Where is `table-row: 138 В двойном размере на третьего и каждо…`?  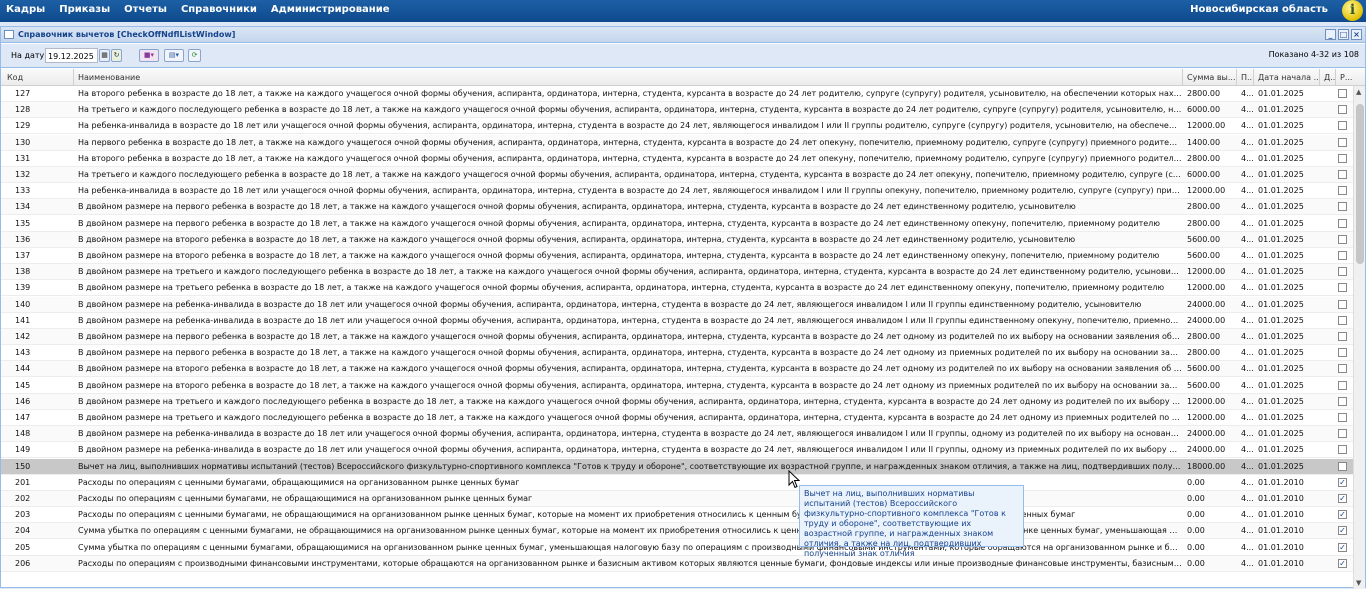 table-row: 138 В двойном размере на третьего и каждо… is located at coordinates (677, 272).